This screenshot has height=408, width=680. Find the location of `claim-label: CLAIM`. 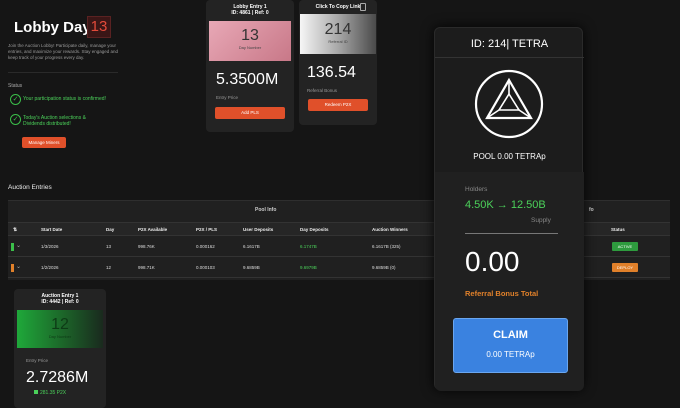

claim-label: CLAIM is located at coordinates (510, 335).